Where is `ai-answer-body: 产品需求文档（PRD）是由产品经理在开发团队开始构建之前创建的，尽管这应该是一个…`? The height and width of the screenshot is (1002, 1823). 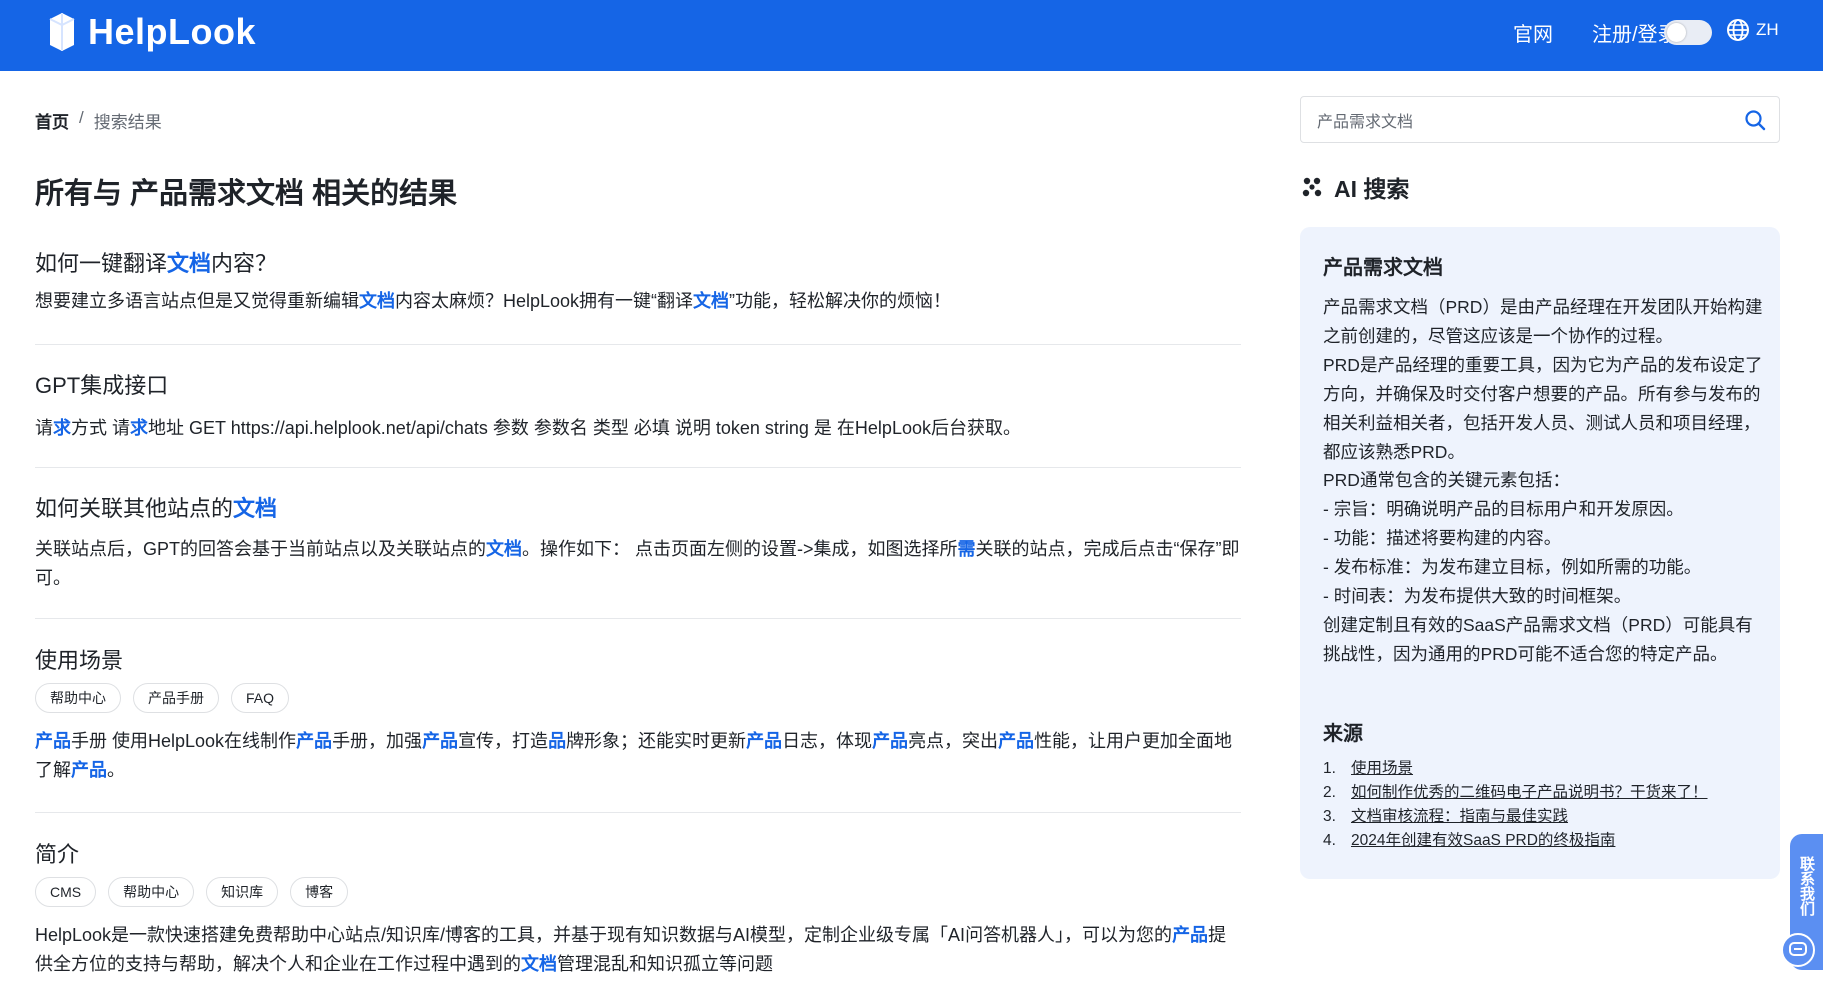 ai-answer-body: 产品需求文档（PRD）是由产品经理在开发团队开始构建之前创建的，尽管这应该是一个… is located at coordinates (1543, 481).